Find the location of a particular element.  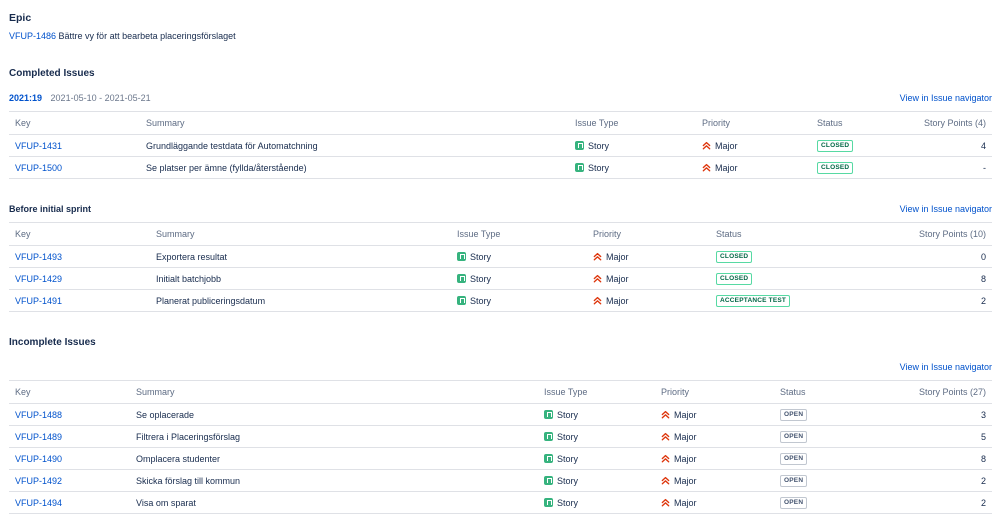

sprint-id: 2021:19 is located at coordinates (25, 98).